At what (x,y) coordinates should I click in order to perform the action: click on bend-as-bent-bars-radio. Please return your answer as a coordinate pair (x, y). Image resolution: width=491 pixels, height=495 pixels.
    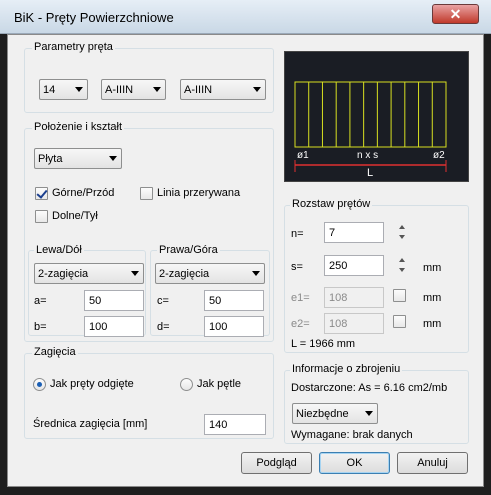
    Looking at the image, I should click on (39, 384).